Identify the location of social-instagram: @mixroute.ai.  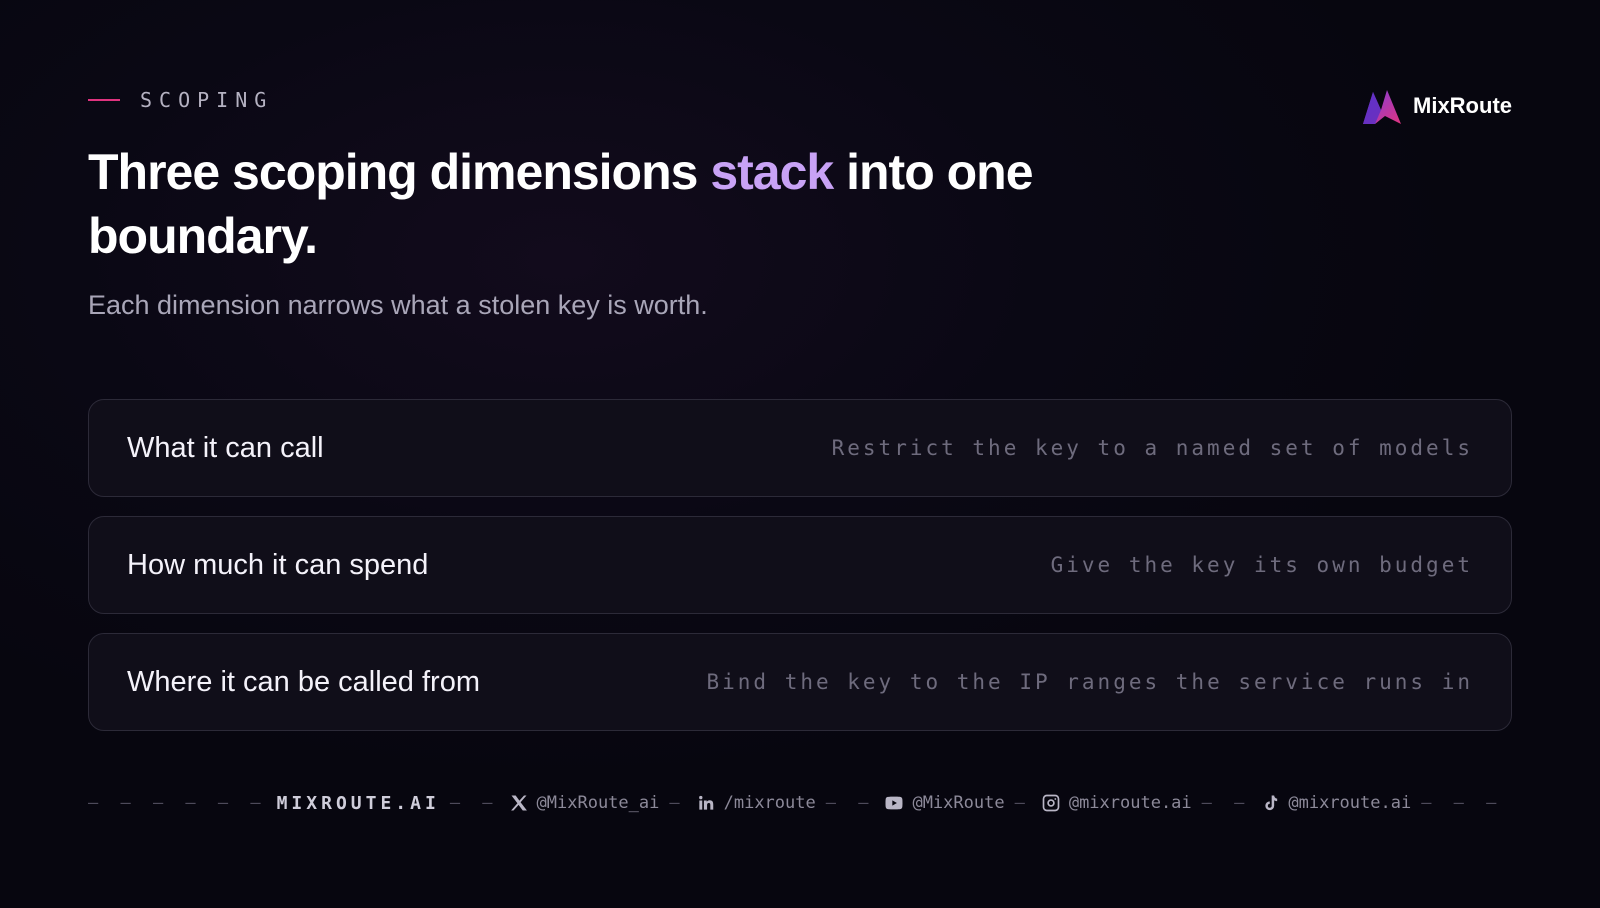
(1116, 803).